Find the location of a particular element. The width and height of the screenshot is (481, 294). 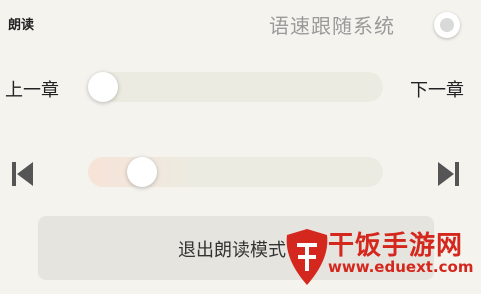

toggle-knob is located at coordinates (447, 25).